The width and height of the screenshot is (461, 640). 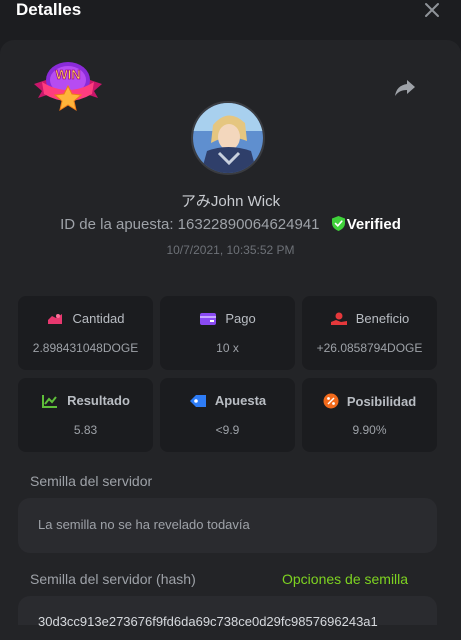 What do you see at coordinates (98, 400) in the screenshot?
I see `stat-label: Resultado` at bounding box center [98, 400].